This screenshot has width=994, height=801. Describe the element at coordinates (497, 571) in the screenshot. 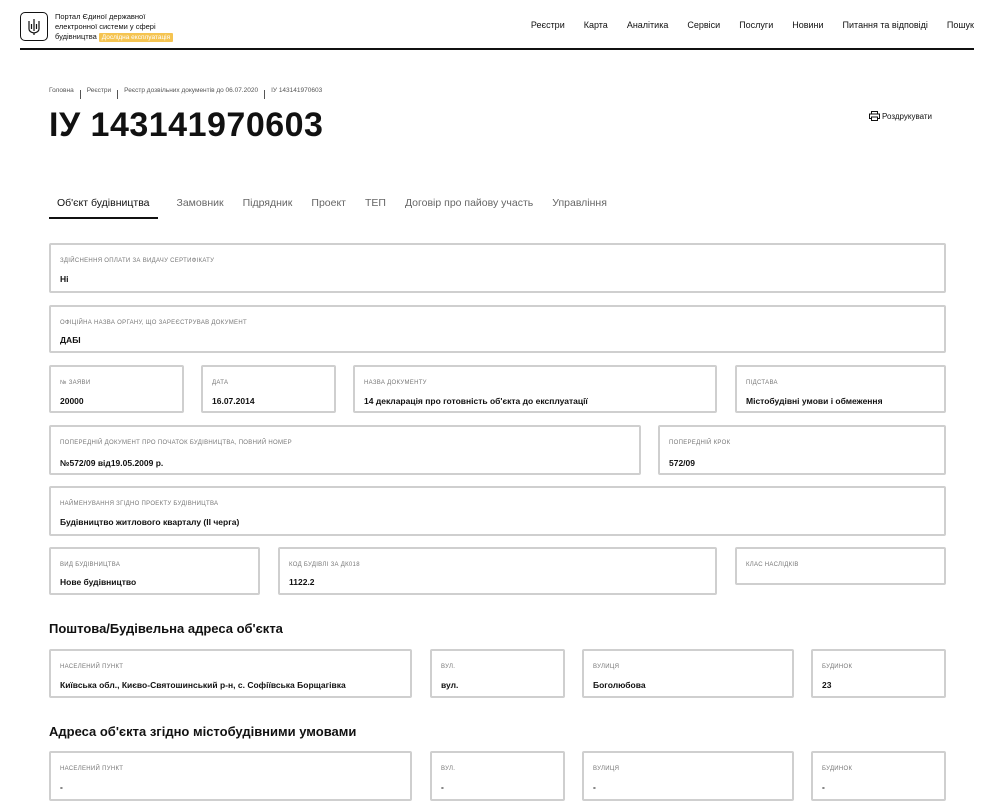

I see `dk018-code-field: Код будівлі за ДК018 1122.2` at that location.